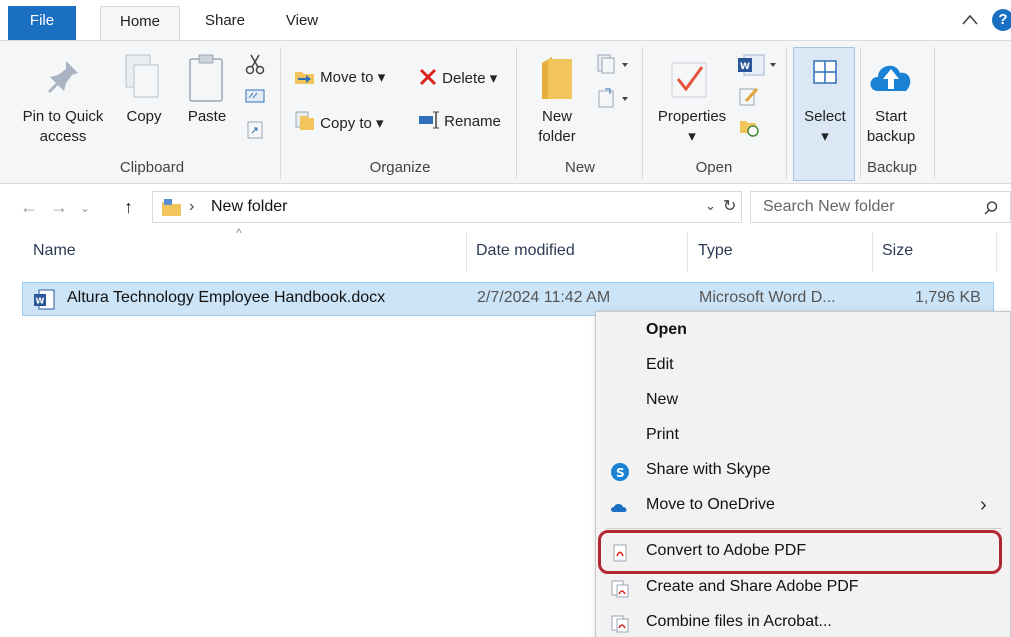 The width and height of the screenshot is (1011, 637). I want to click on delete-button: Delete ▾, so click(457, 78).